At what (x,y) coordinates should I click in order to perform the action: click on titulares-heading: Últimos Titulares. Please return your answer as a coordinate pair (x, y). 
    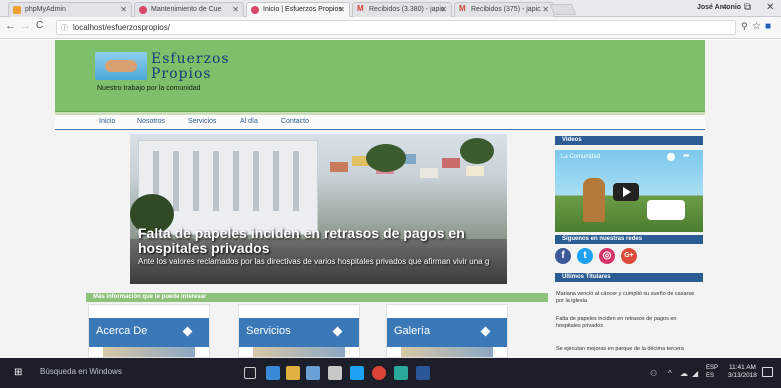
    Looking at the image, I should click on (629, 277).